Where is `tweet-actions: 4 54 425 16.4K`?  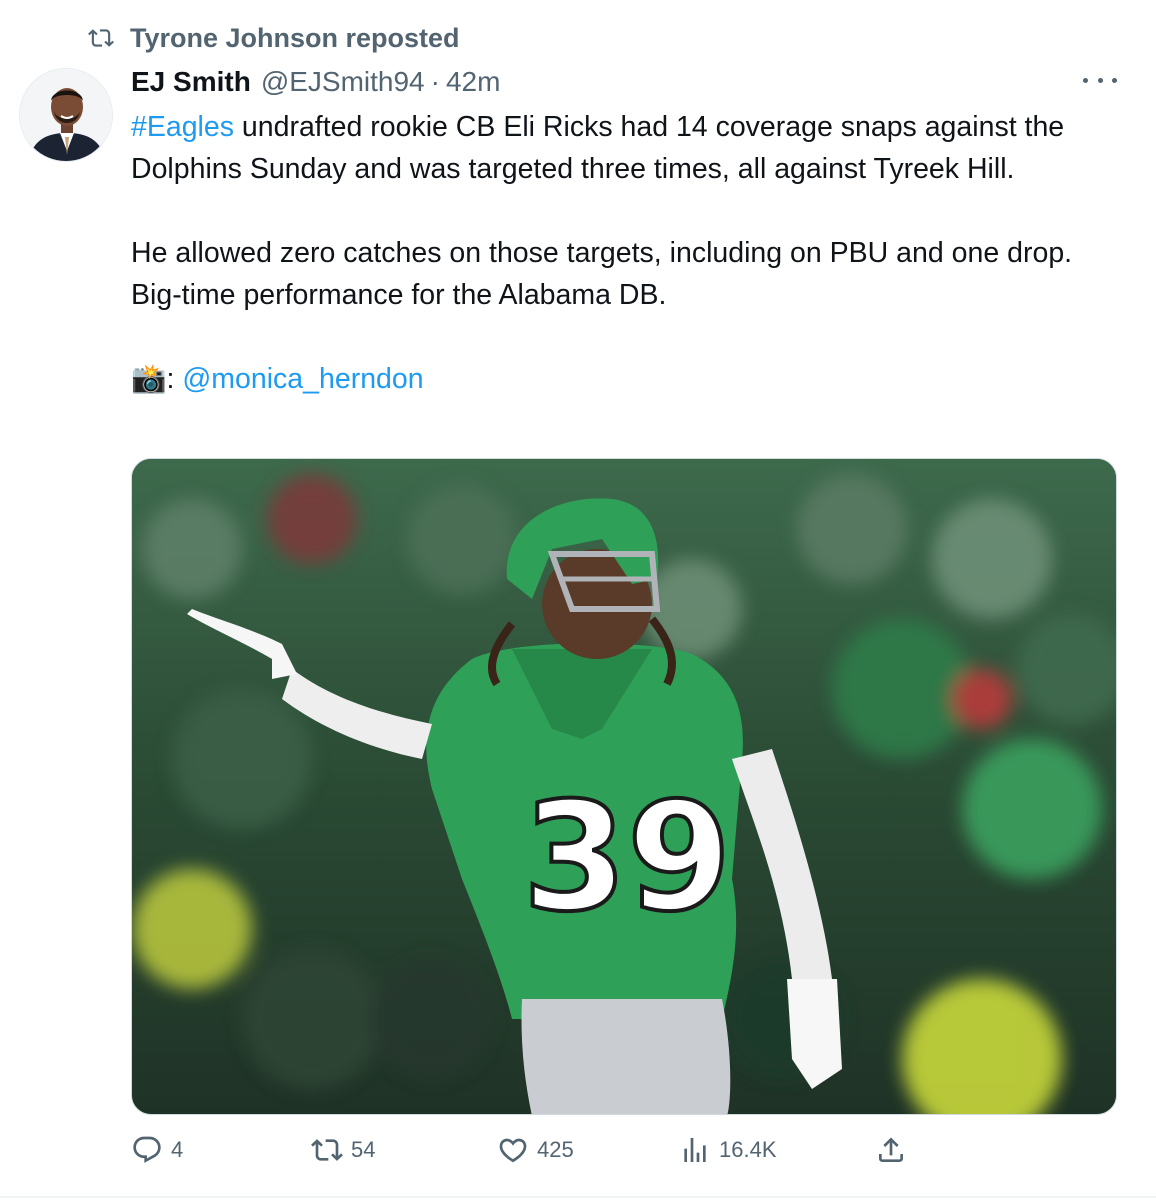 tweet-actions: 4 54 425 16.4K is located at coordinates (624, 1150).